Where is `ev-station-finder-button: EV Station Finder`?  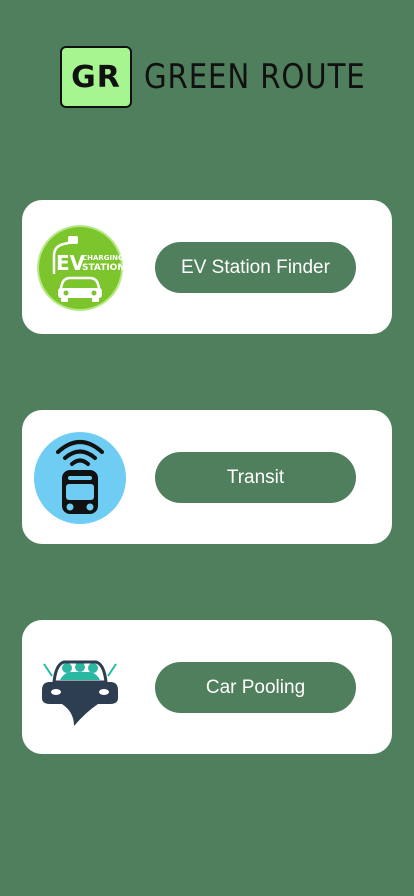 ev-station-finder-button: EV Station Finder is located at coordinates (255, 267).